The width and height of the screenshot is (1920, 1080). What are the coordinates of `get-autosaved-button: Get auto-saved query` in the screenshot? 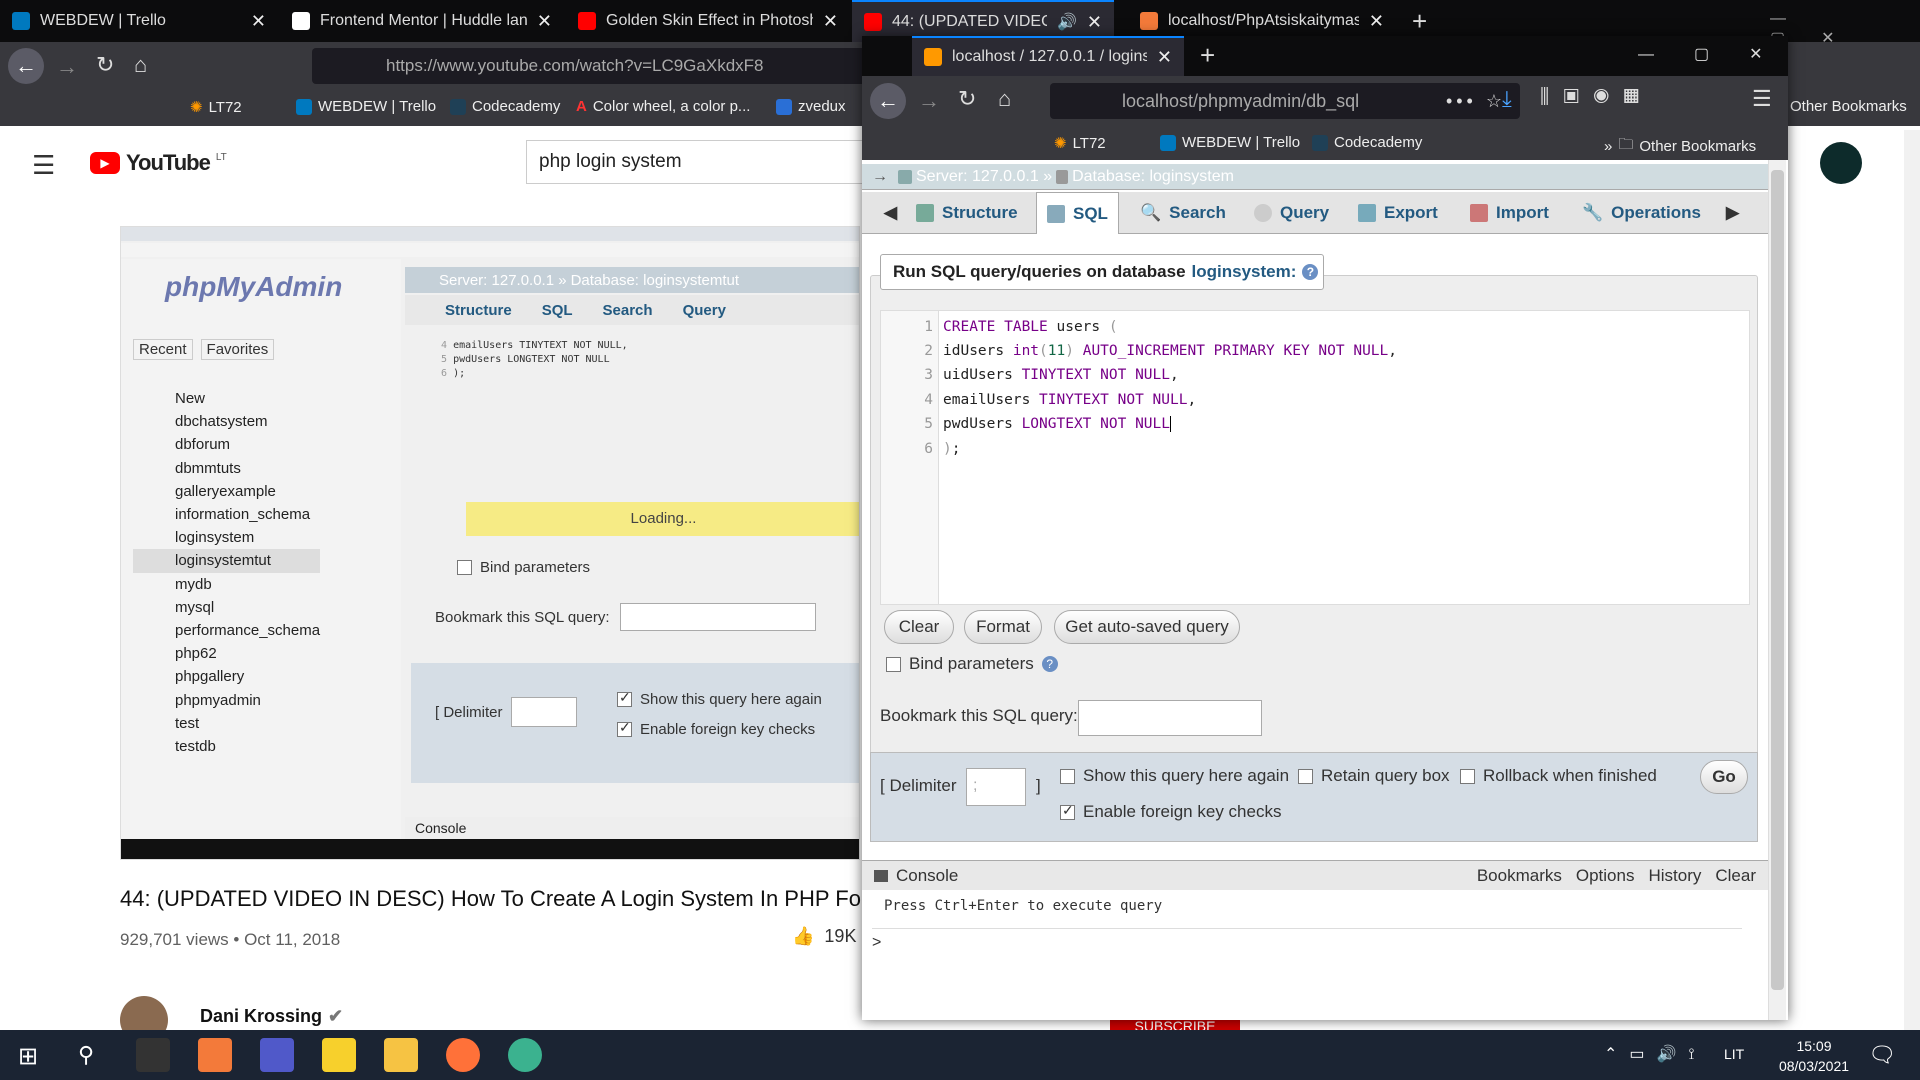 It's located at (1147, 627).